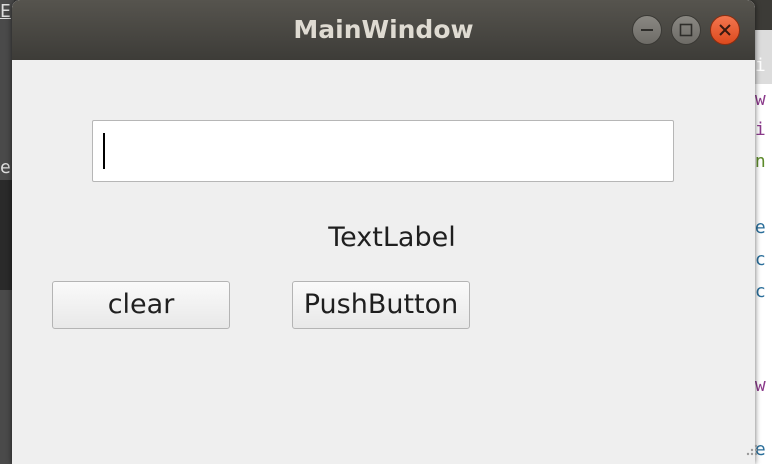 This screenshot has height=464, width=772. I want to click on minimize-button, so click(647, 30).